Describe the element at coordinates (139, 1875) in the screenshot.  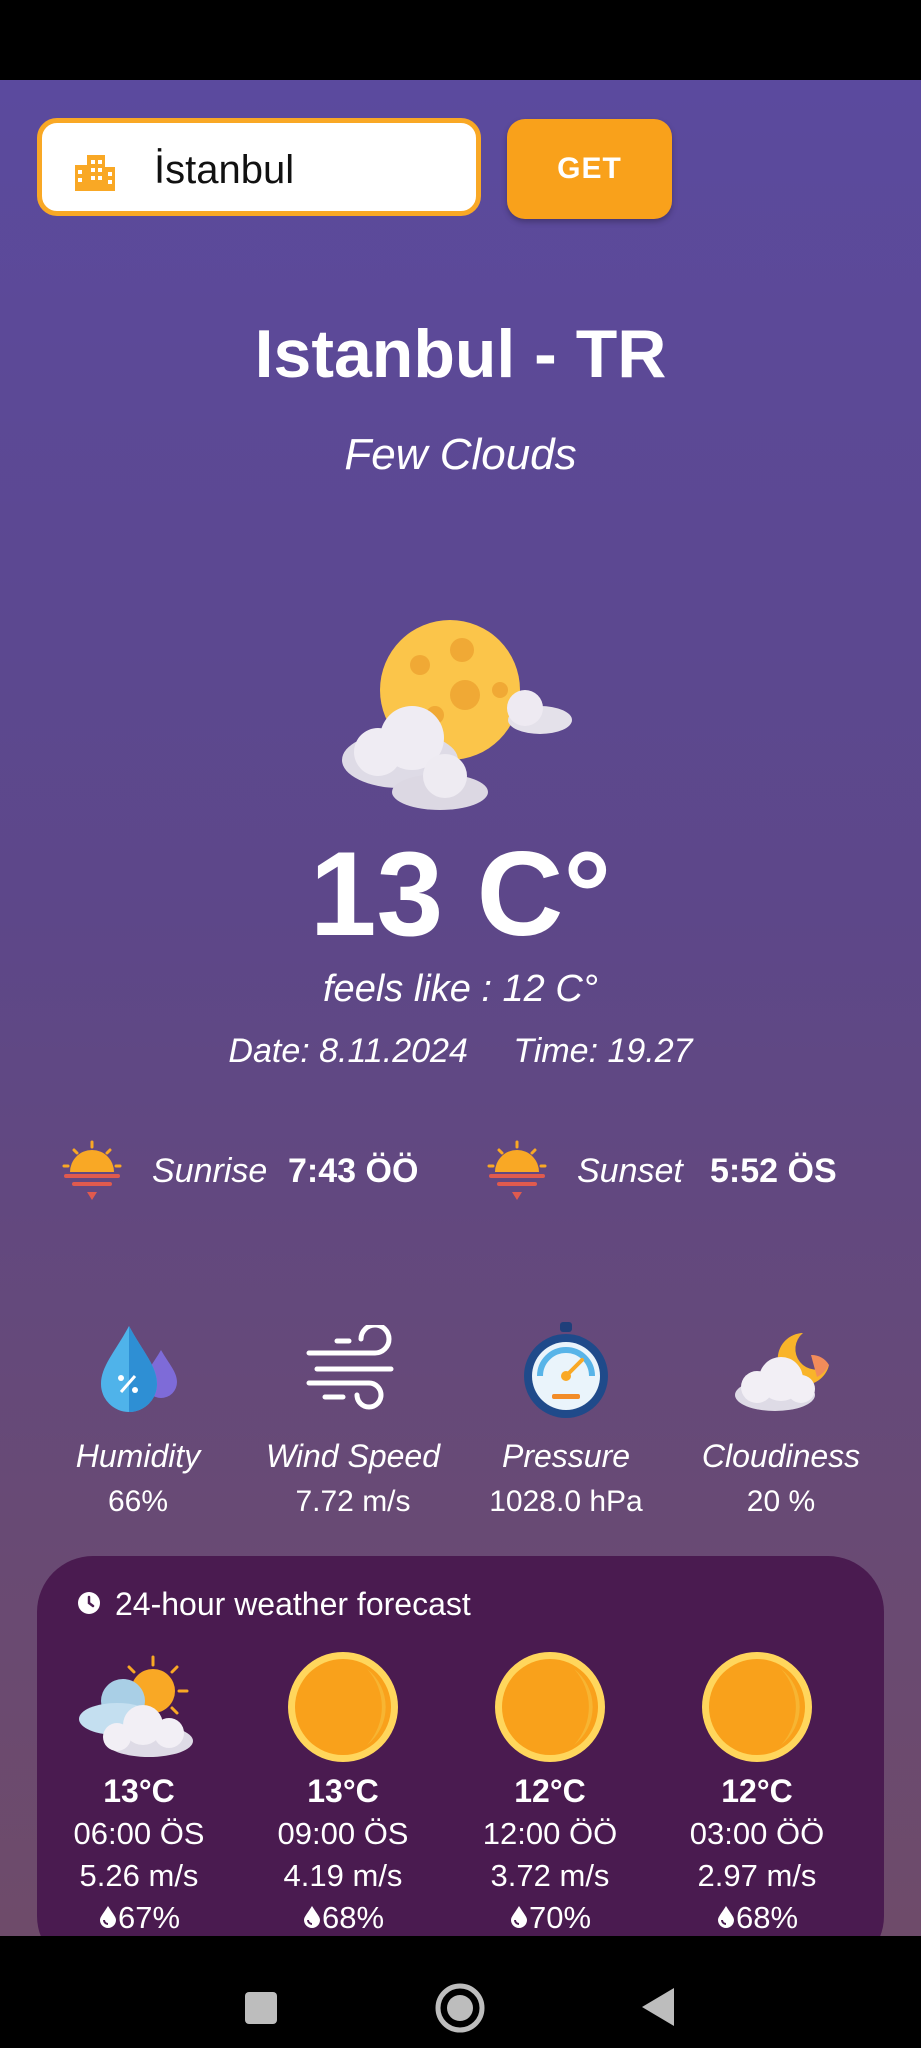
I see `forecast-wind: 5.26 m/s` at that location.